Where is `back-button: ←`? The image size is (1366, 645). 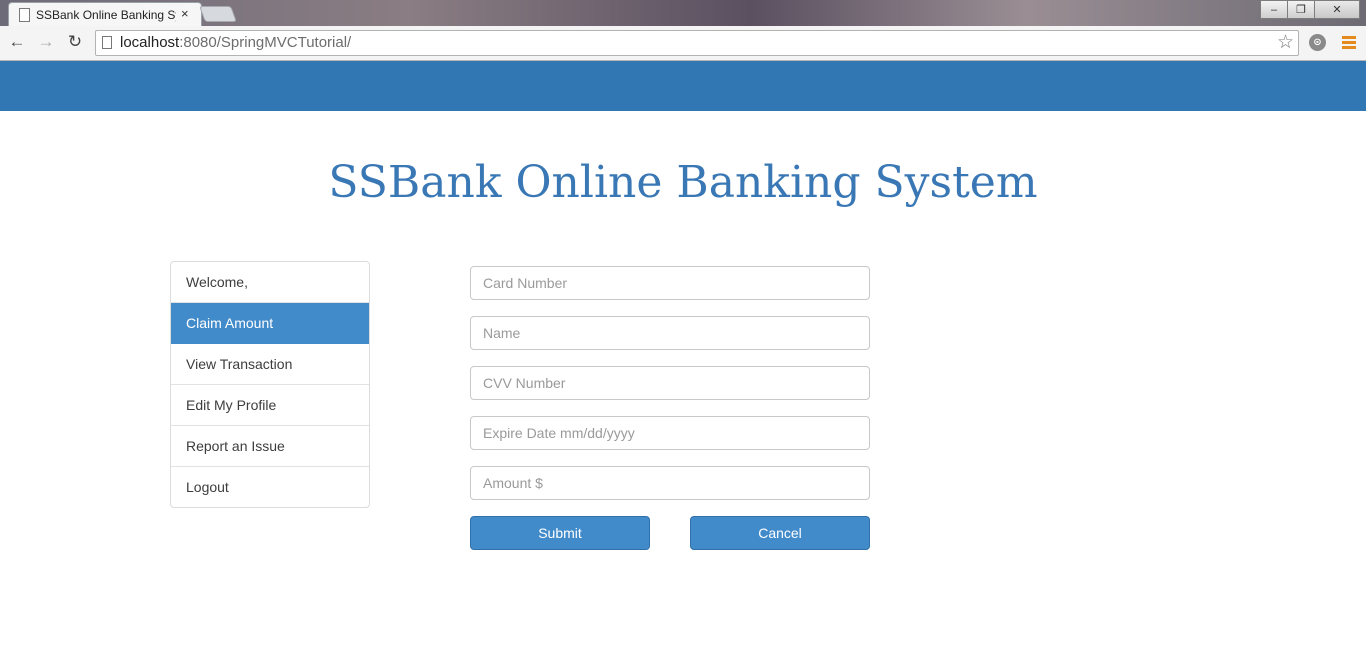 back-button: ← is located at coordinates (17, 42).